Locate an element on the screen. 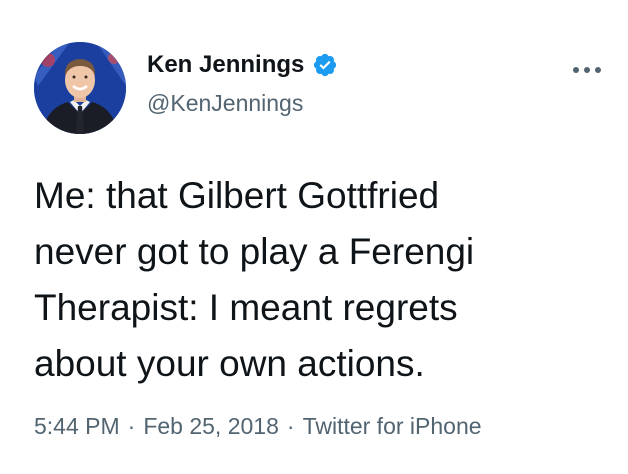 This screenshot has height=474, width=628. tweet-metadata: 5:44 PM · Feb 25, 2018 · Twitter for iPhone is located at coordinates (258, 426).